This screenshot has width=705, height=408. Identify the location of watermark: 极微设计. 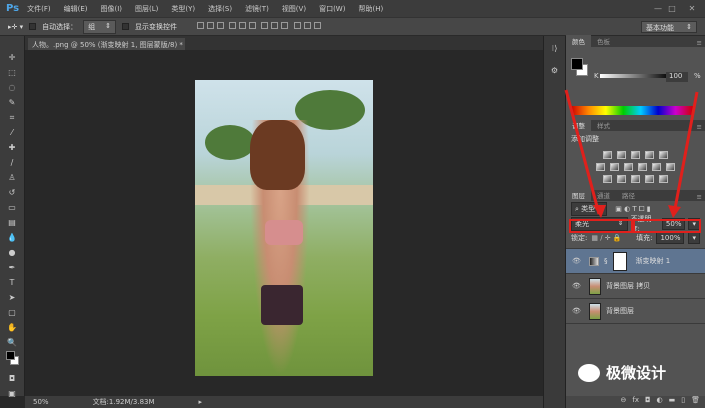
(622, 372).